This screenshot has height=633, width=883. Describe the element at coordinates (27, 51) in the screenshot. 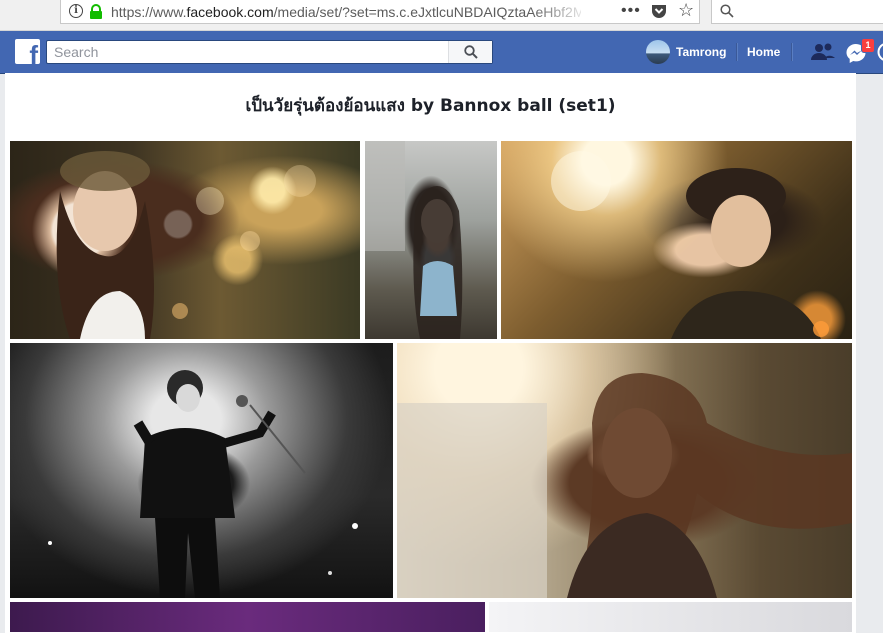

I see `facebook-logo-icon: f` at that location.